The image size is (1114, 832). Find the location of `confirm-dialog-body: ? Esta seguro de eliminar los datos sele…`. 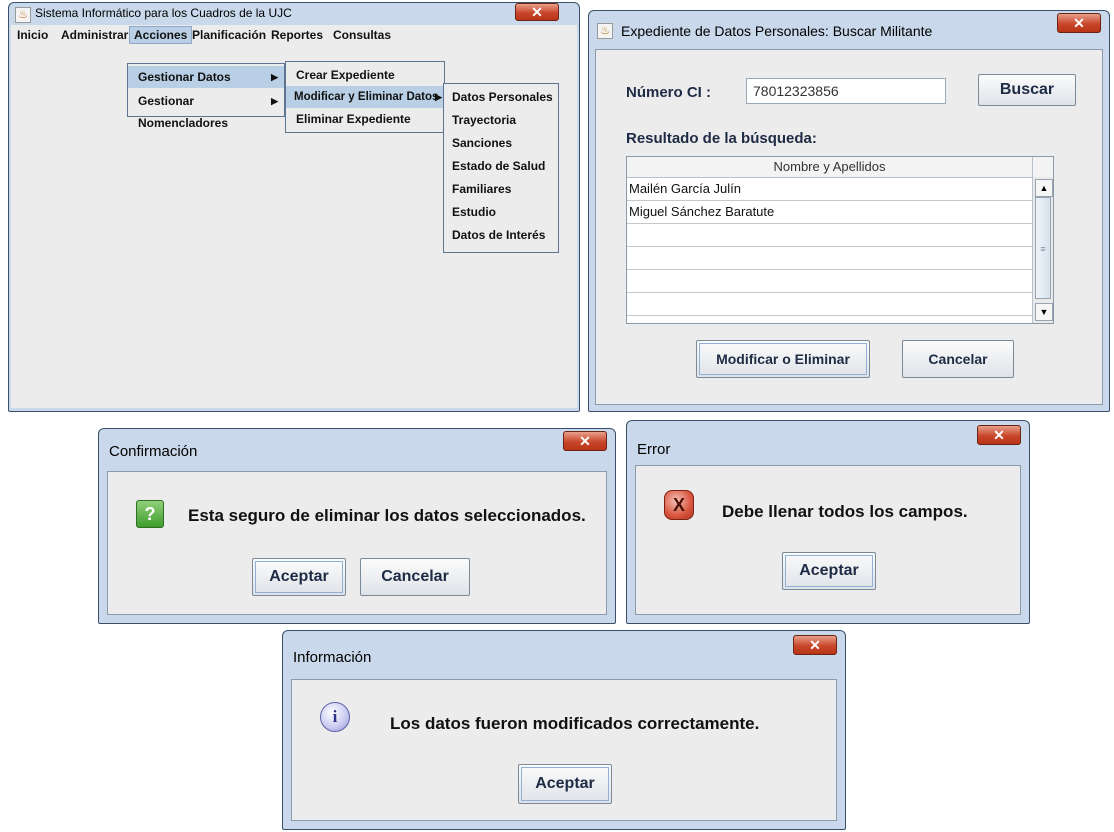

confirm-dialog-body: ? Esta seguro de eliminar los datos sele… is located at coordinates (357, 543).